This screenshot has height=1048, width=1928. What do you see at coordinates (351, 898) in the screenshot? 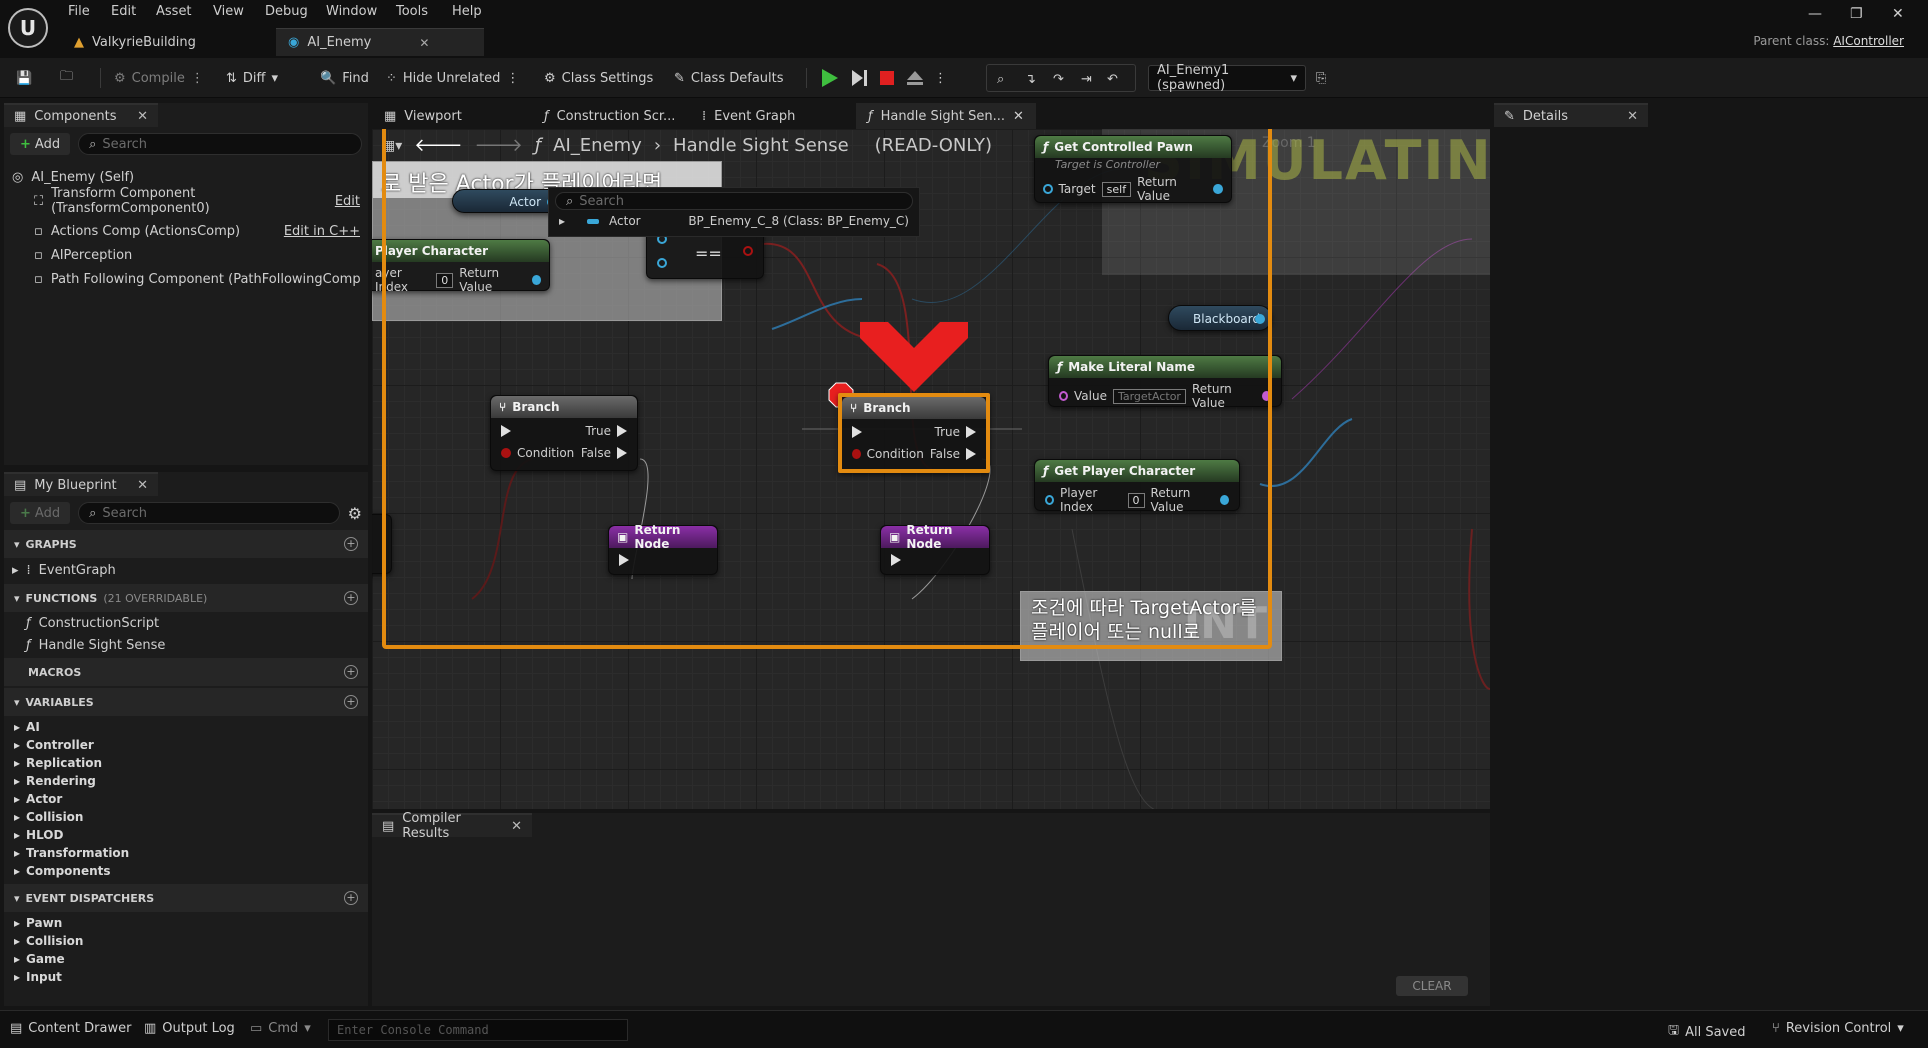
I see `add-dispatcher-icon: +` at bounding box center [351, 898].